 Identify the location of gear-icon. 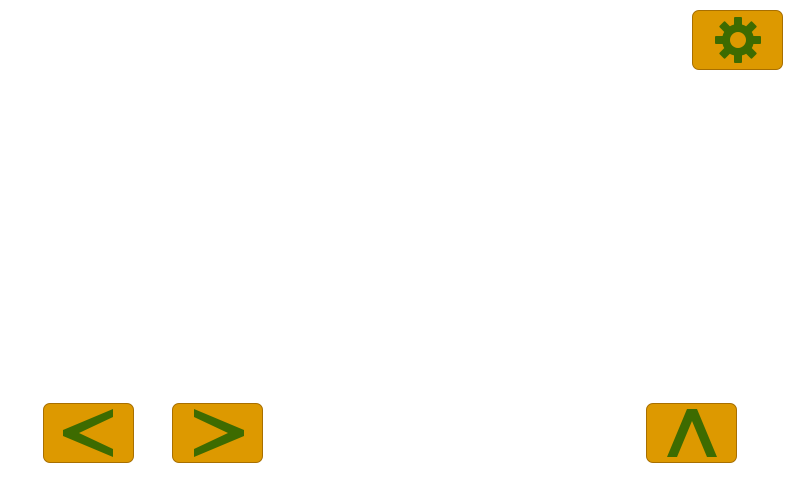
(738, 40).